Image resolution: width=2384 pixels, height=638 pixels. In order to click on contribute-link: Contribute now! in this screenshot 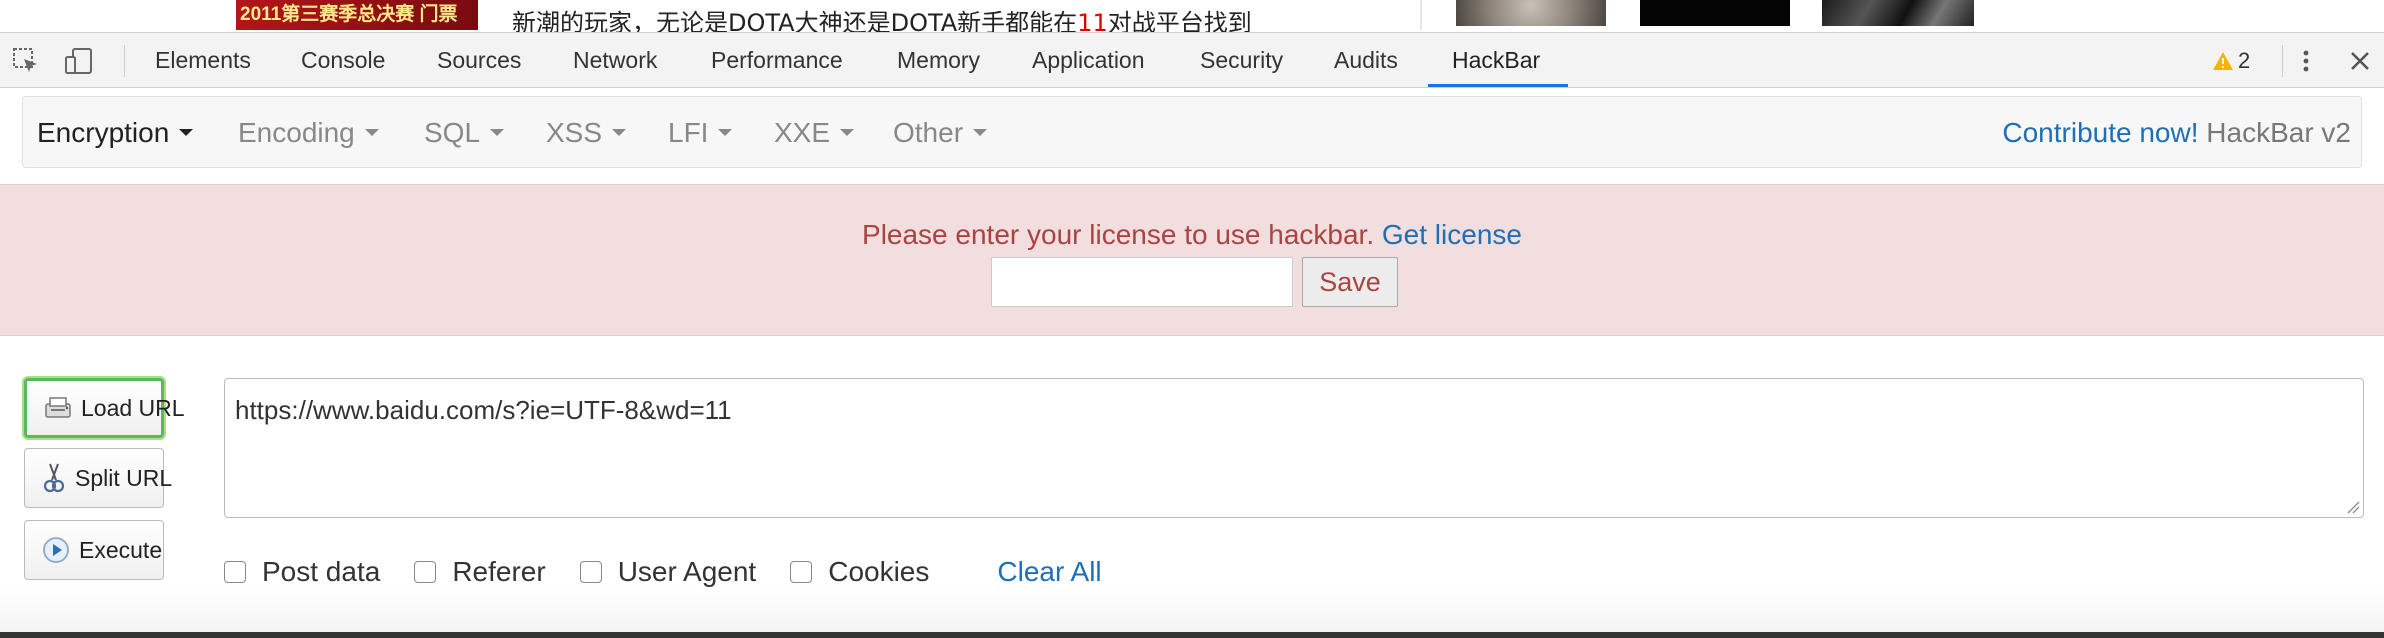, I will do `click(2100, 132)`.